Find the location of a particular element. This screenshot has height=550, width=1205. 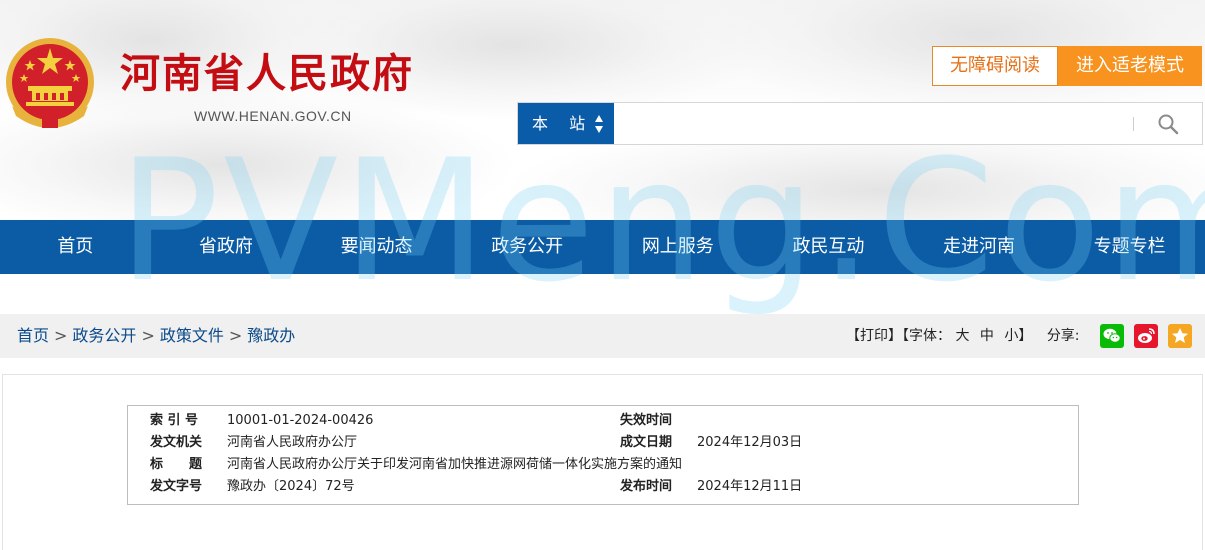

issuing-agency-value: 河南省人民政府办公厅 is located at coordinates (292, 442).